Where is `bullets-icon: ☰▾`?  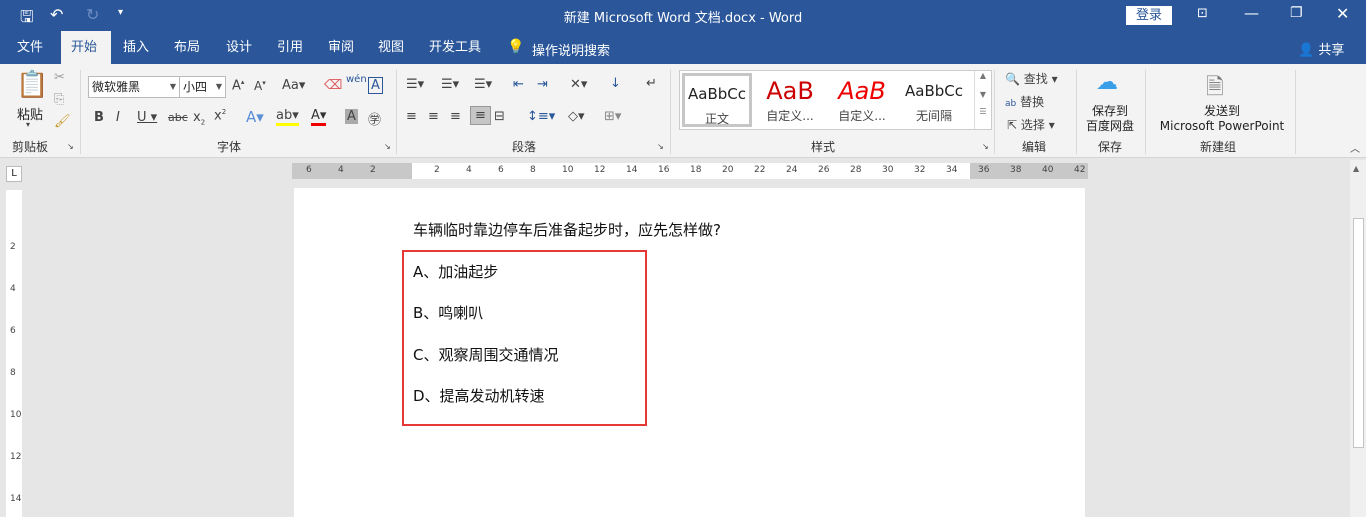
bullets-icon: ☰▾ is located at coordinates (415, 84).